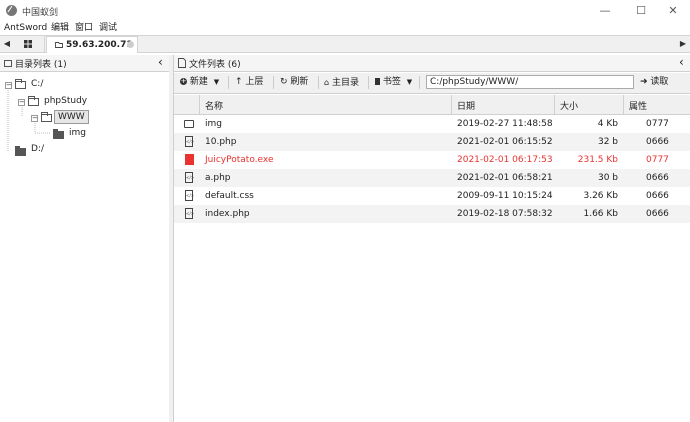 Image resolution: width=690 pixels, height=422 pixels. I want to click on directory-panel-title: 目录列表 (1), so click(41, 65).